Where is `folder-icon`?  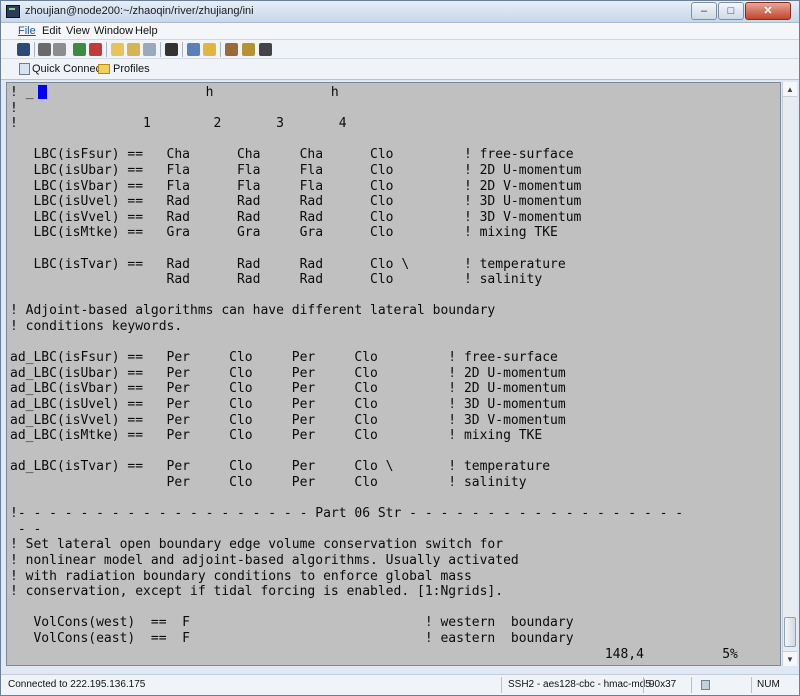
folder-icon is located at coordinates (104, 69).